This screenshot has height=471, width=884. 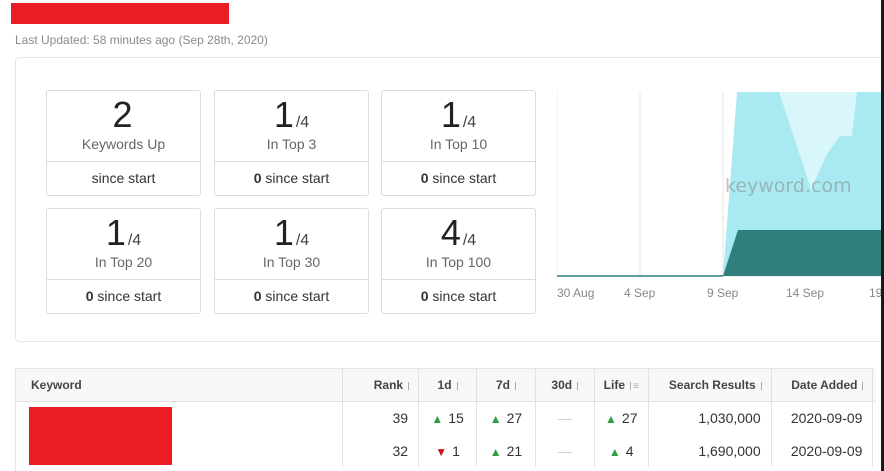 I want to click on change-7d-cell: ▲ 21, so click(x=506, y=450).